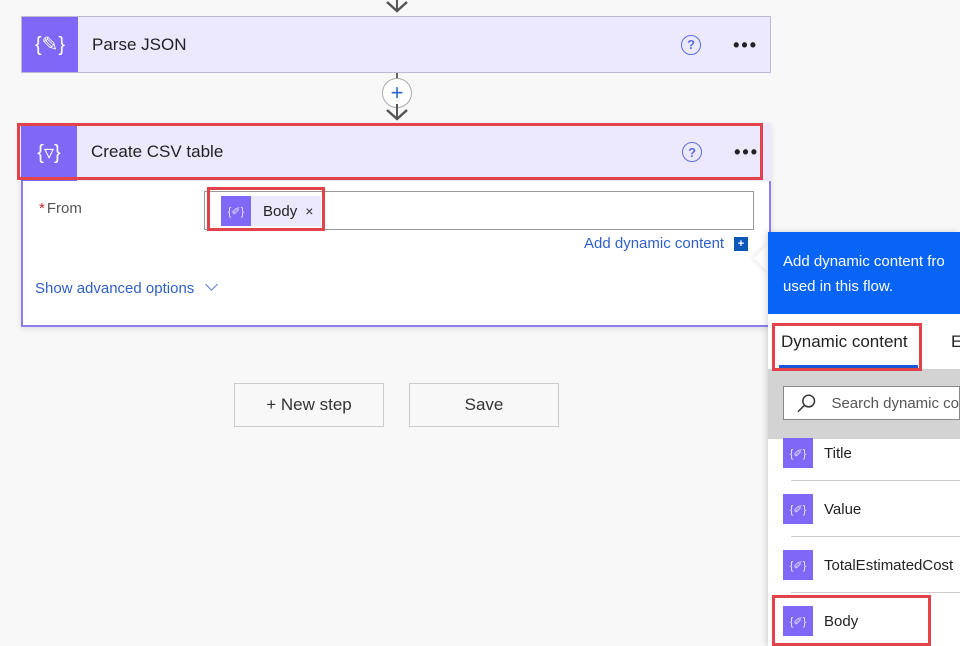  I want to click on dynamic-item-total-estimated-cost: {✐} TotalEstimatedCost, so click(864, 565).